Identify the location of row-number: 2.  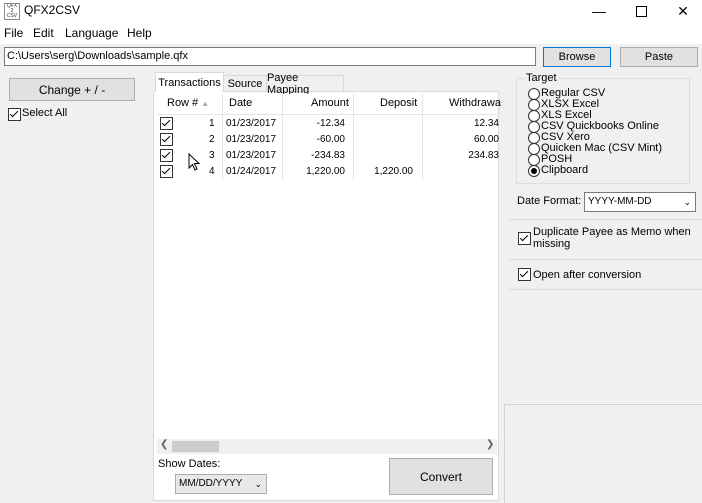
(212, 139).